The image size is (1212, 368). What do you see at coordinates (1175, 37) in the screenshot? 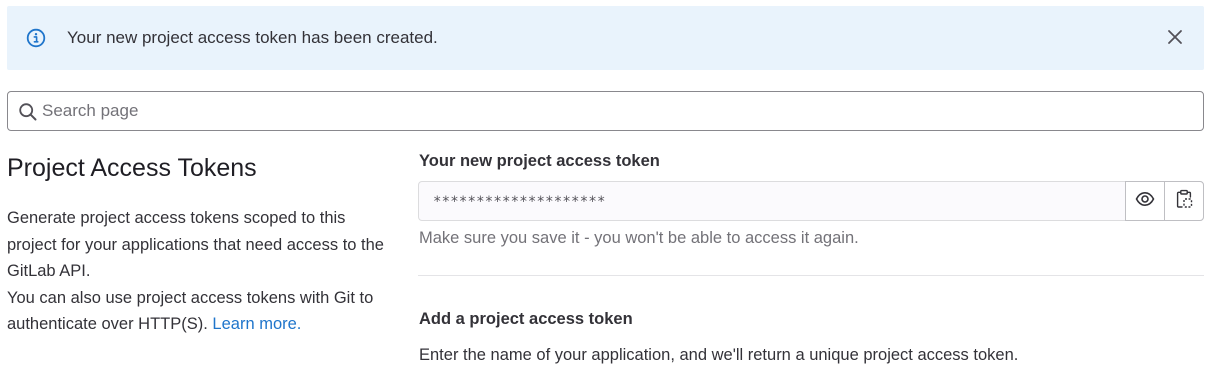
I see `close-icon` at bounding box center [1175, 37].